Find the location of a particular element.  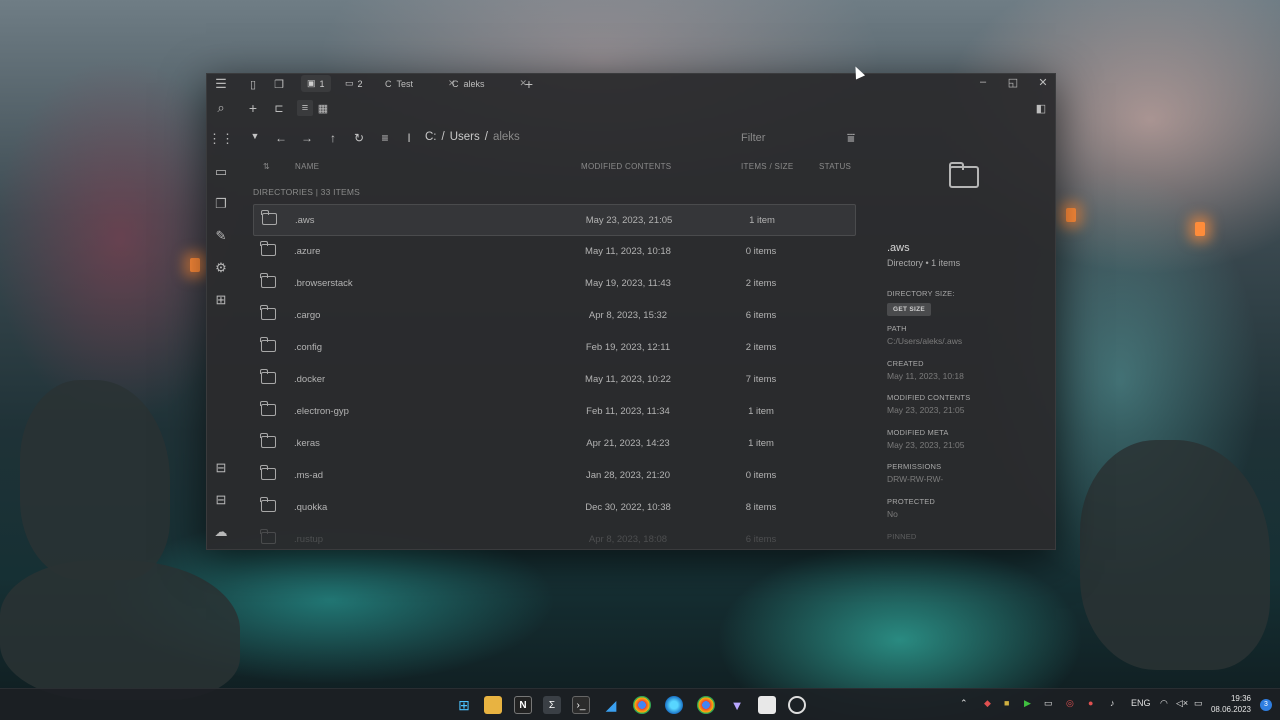

toggle-panel-icon: ◧ is located at coordinates (1041, 108).